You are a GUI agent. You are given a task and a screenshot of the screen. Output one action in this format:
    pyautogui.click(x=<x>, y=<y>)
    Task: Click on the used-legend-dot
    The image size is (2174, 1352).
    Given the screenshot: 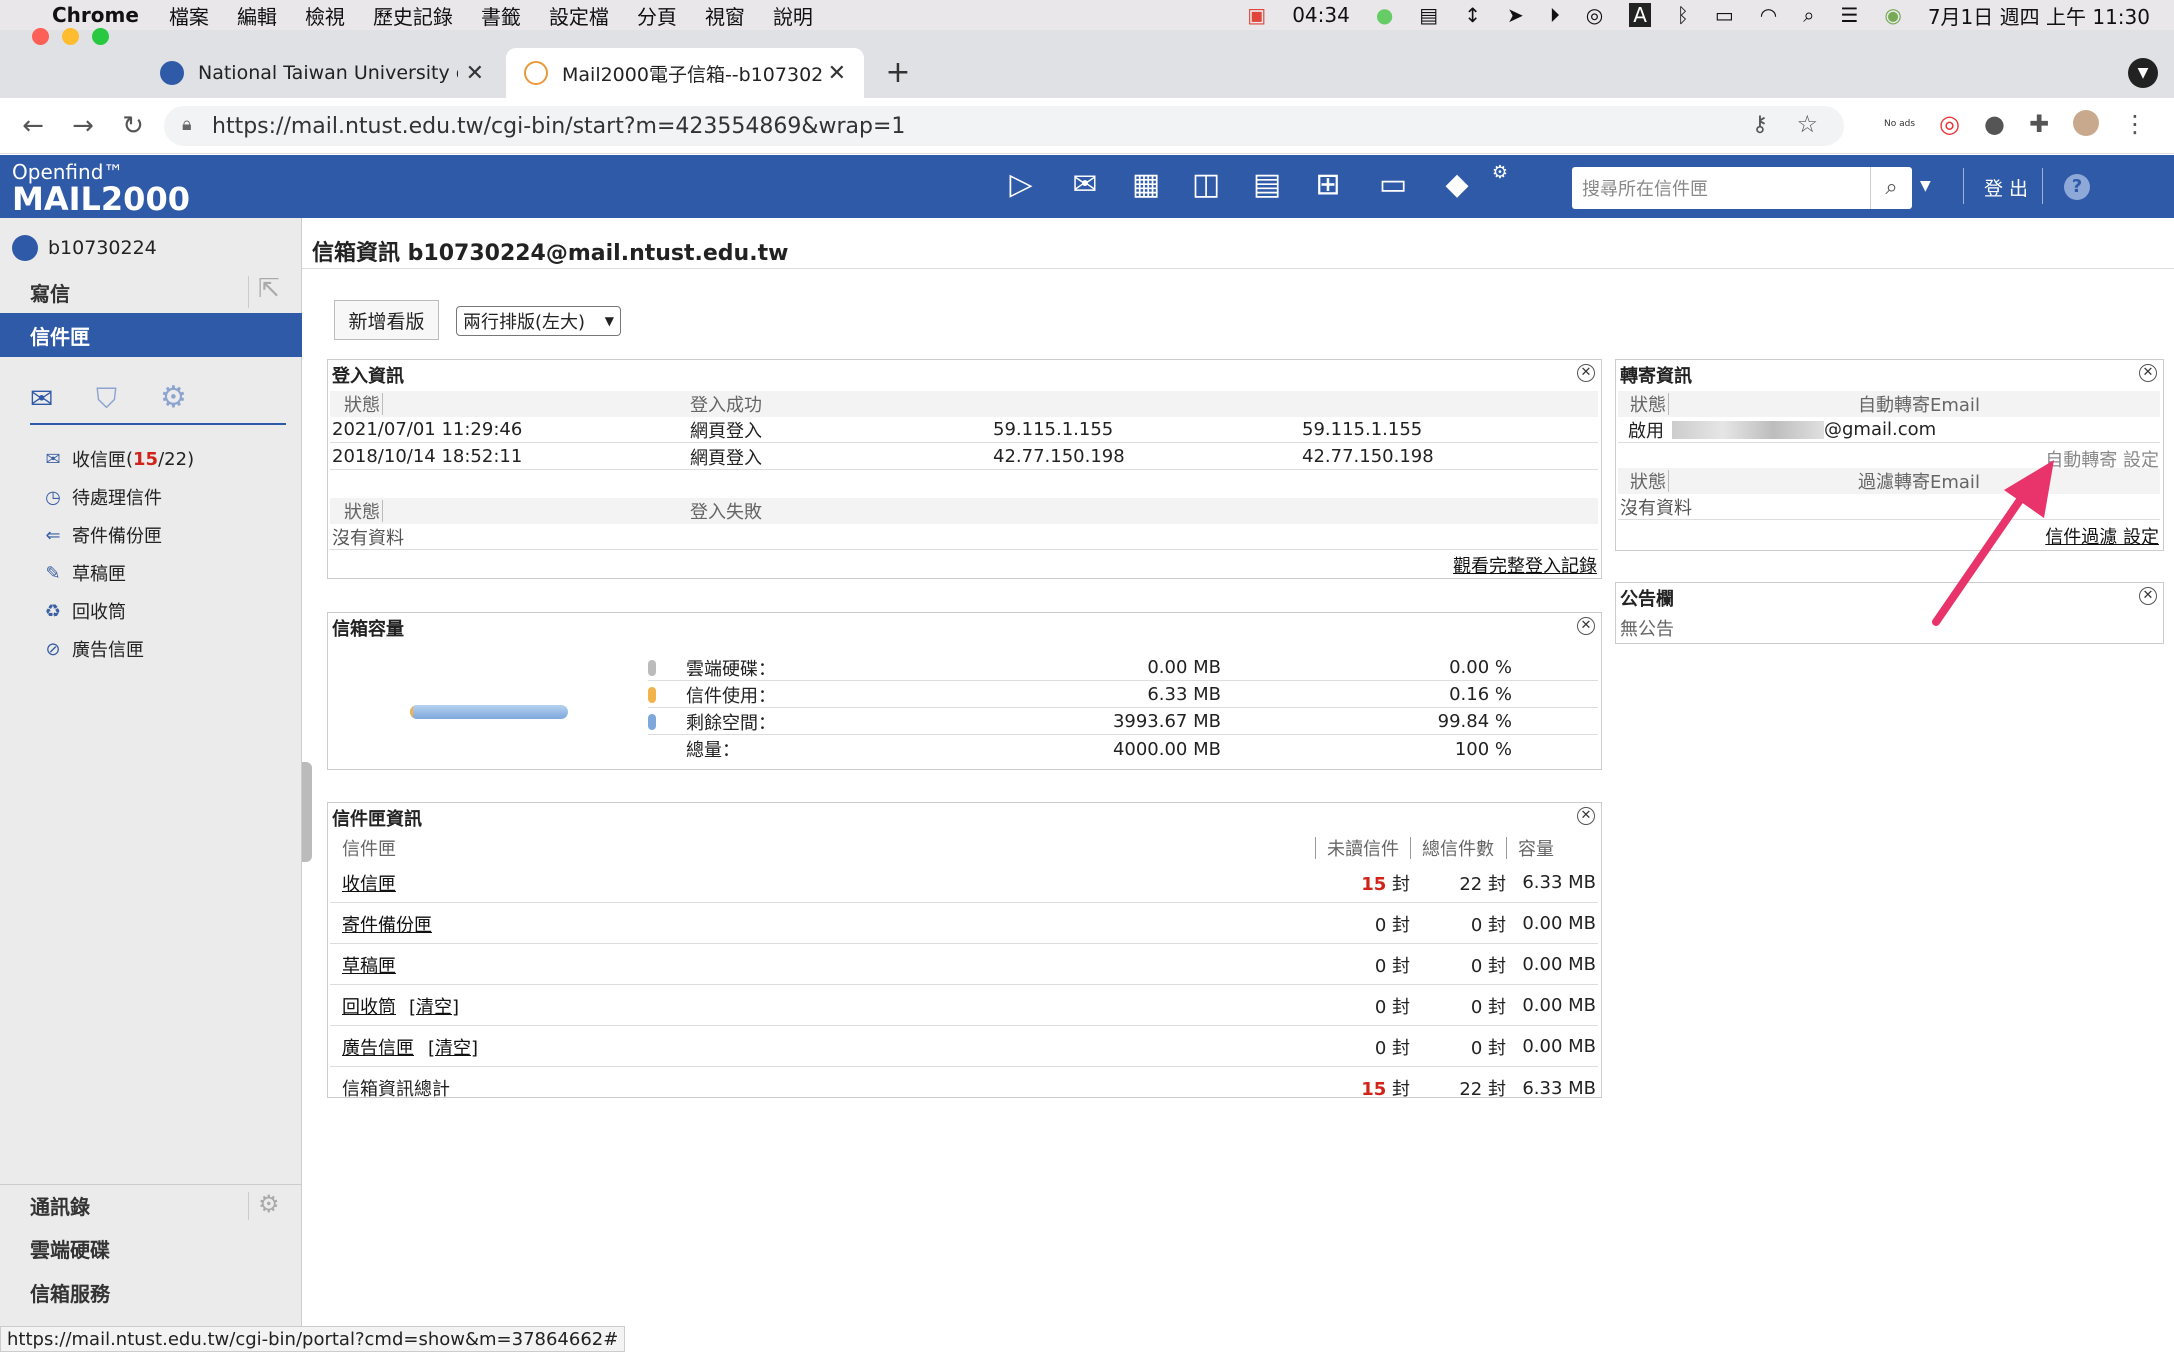 What is the action you would take?
    pyautogui.click(x=652, y=694)
    